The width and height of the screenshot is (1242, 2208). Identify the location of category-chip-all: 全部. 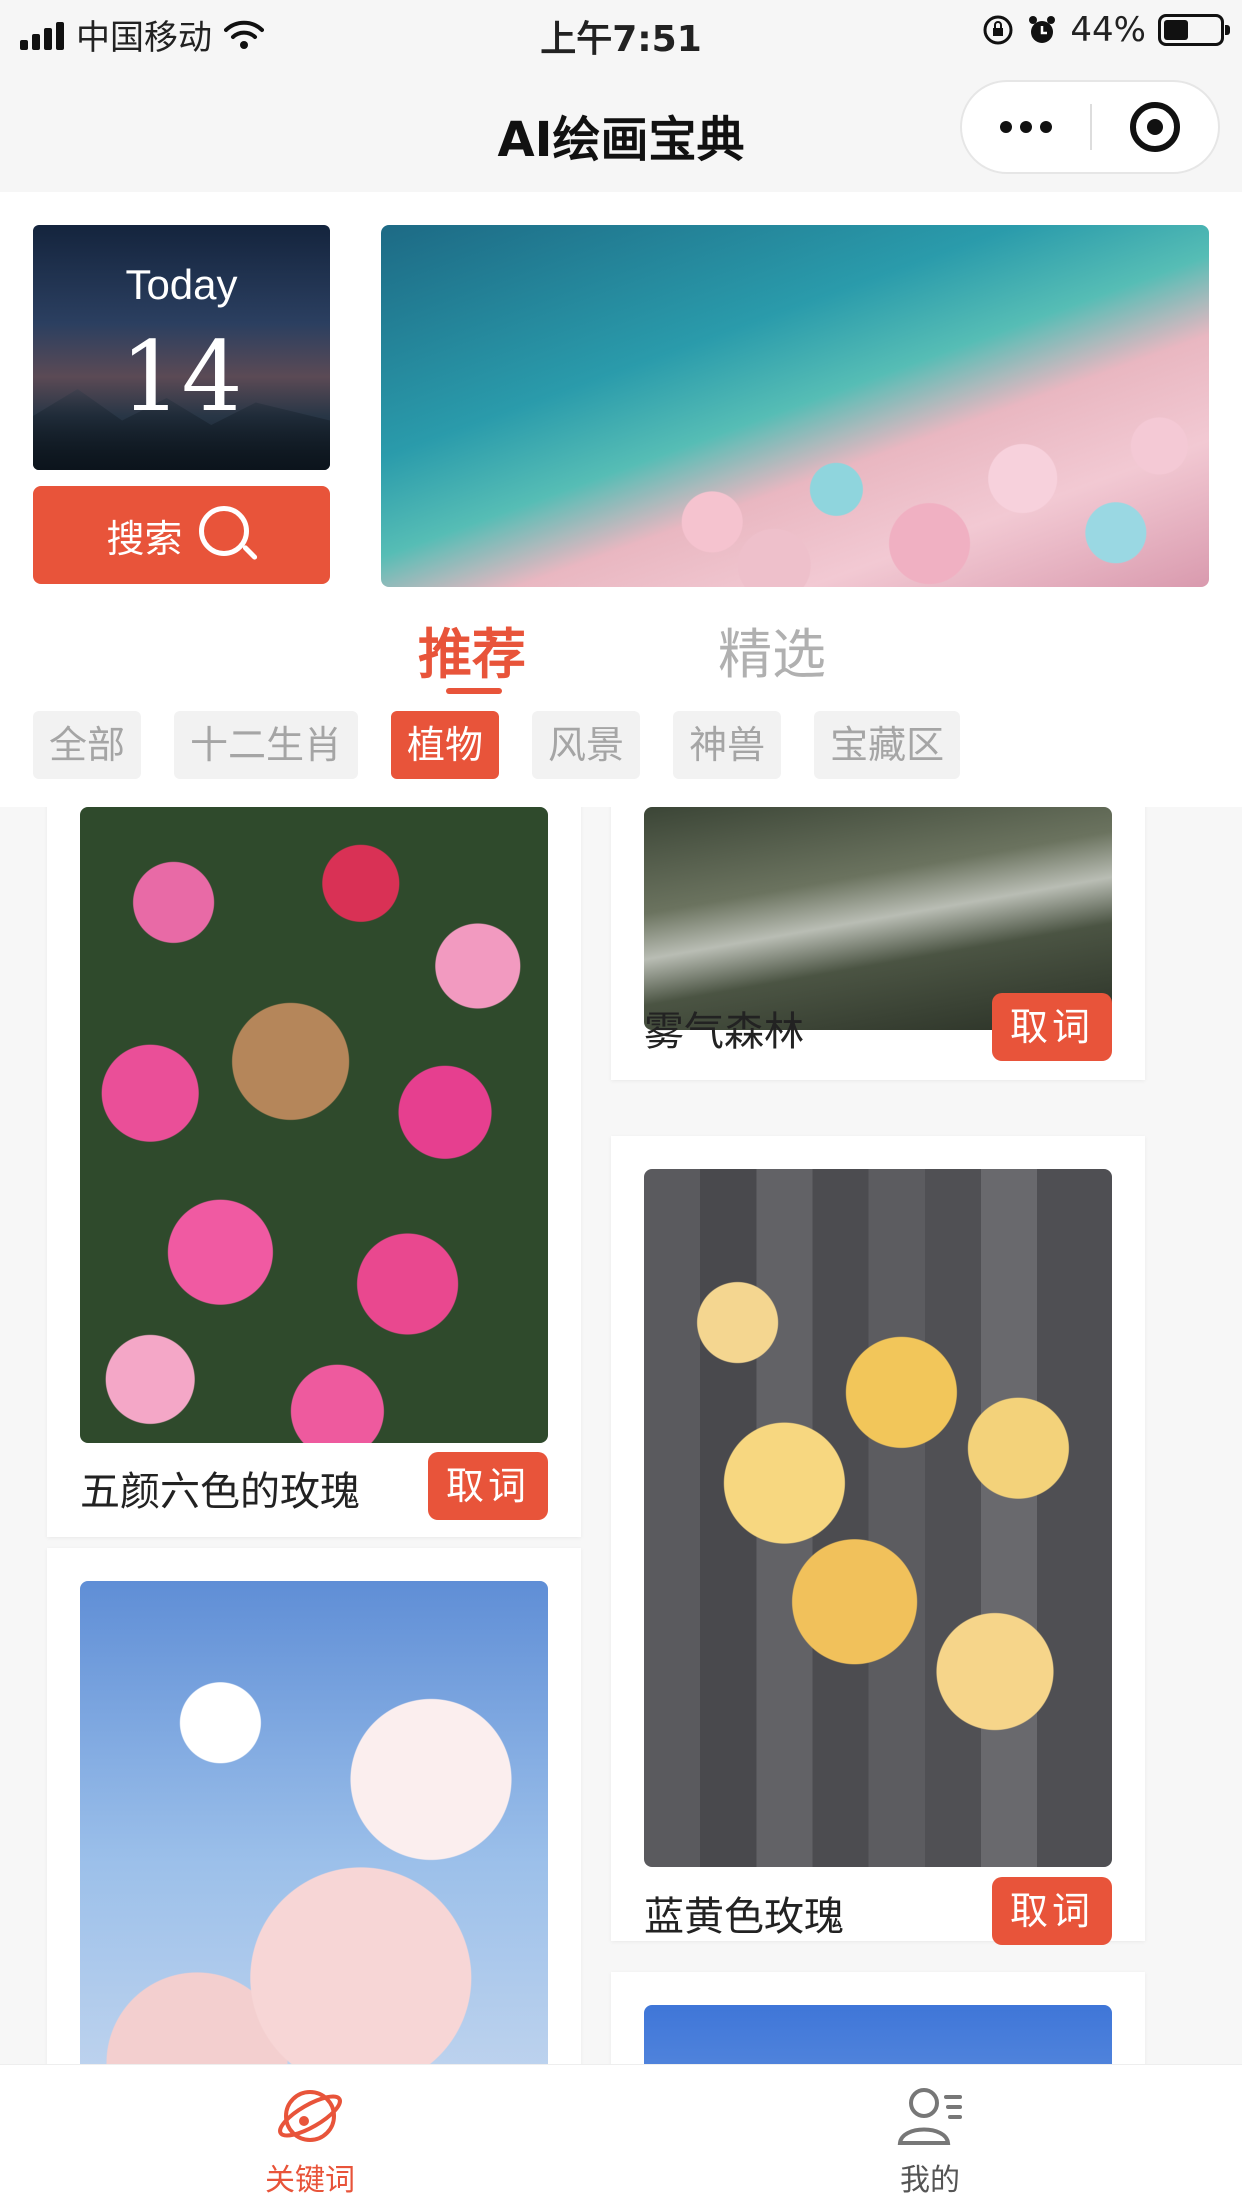
(87, 745).